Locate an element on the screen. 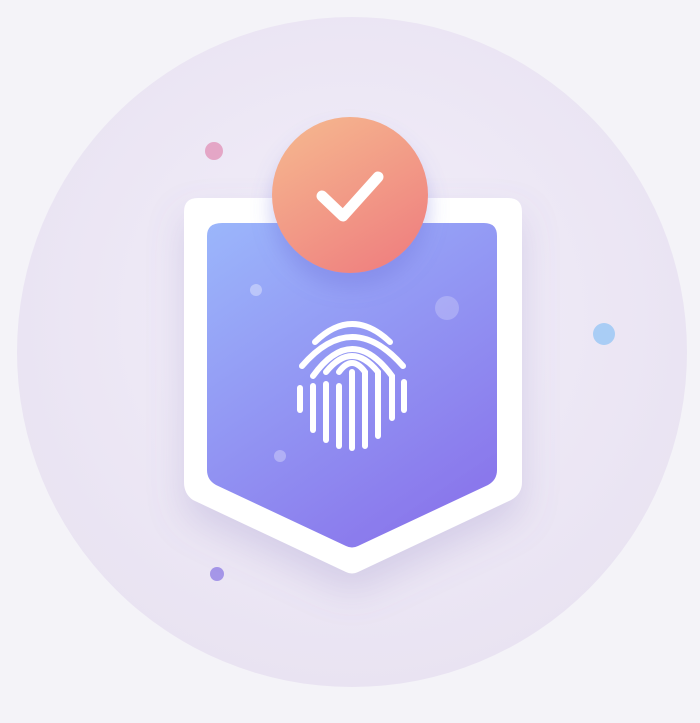  decor-dot-pink is located at coordinates (214, 151).